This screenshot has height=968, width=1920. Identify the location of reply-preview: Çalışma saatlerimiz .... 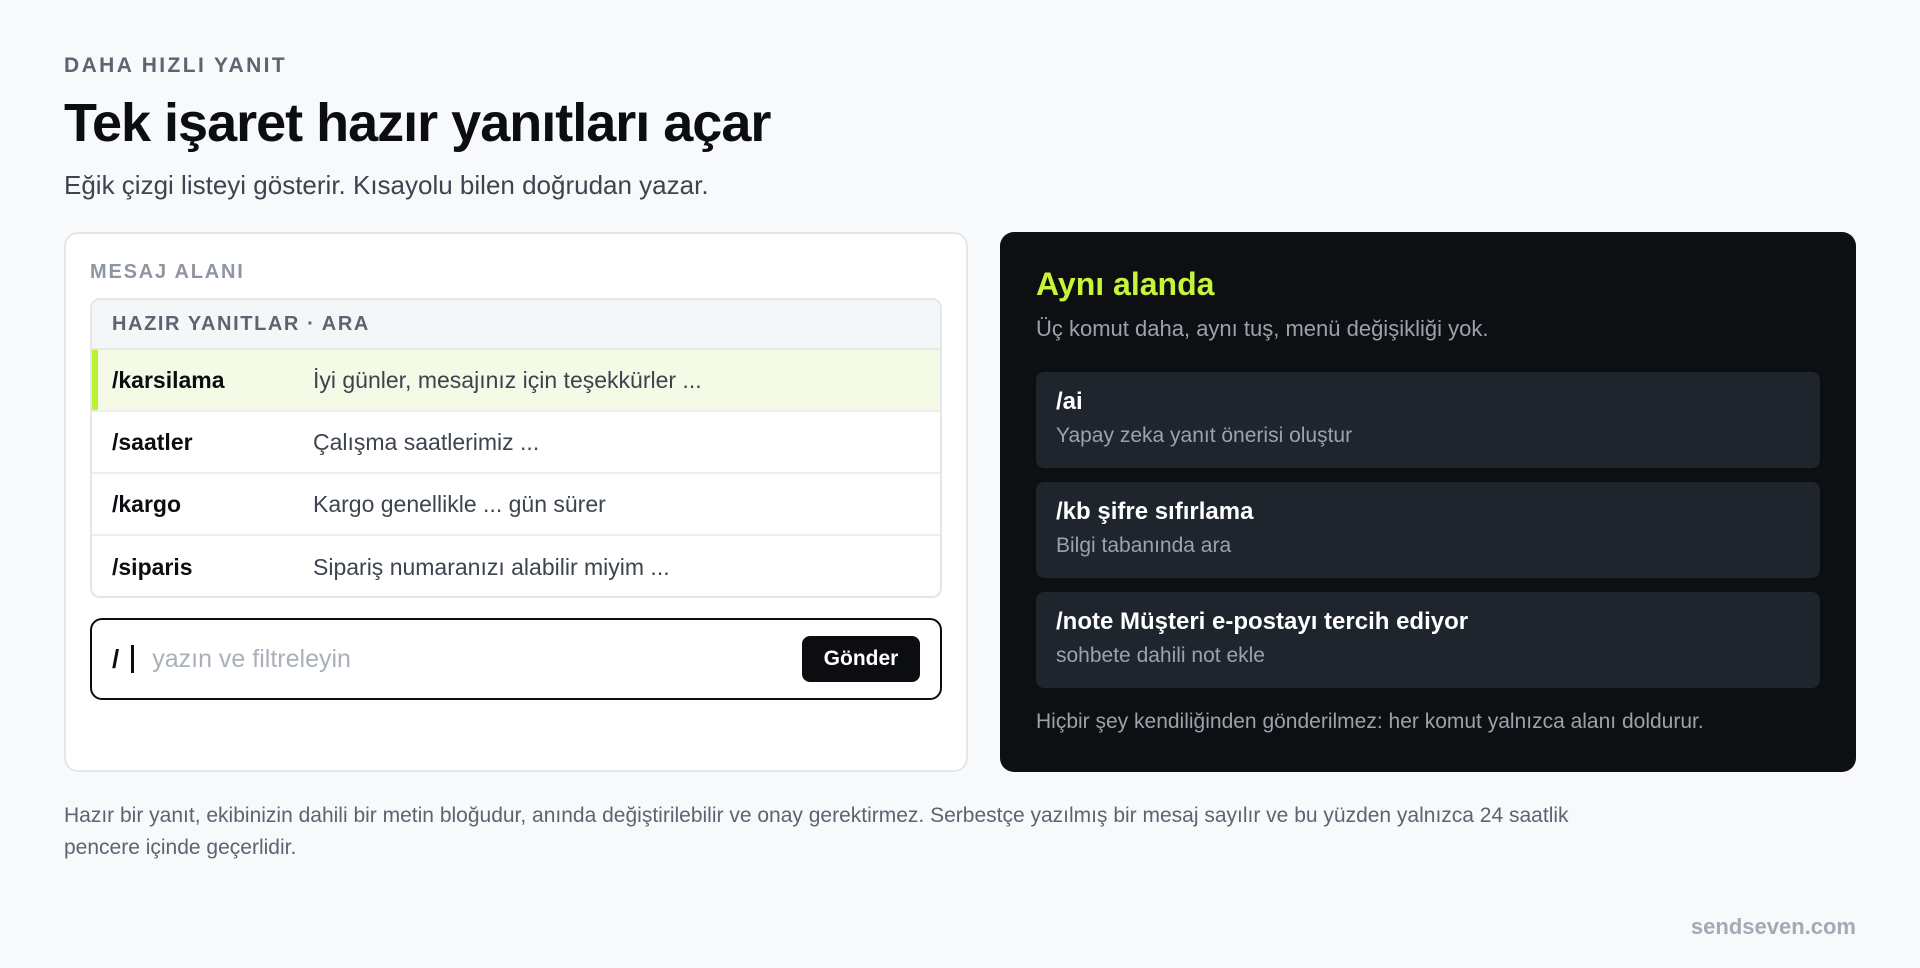
(426, 441).